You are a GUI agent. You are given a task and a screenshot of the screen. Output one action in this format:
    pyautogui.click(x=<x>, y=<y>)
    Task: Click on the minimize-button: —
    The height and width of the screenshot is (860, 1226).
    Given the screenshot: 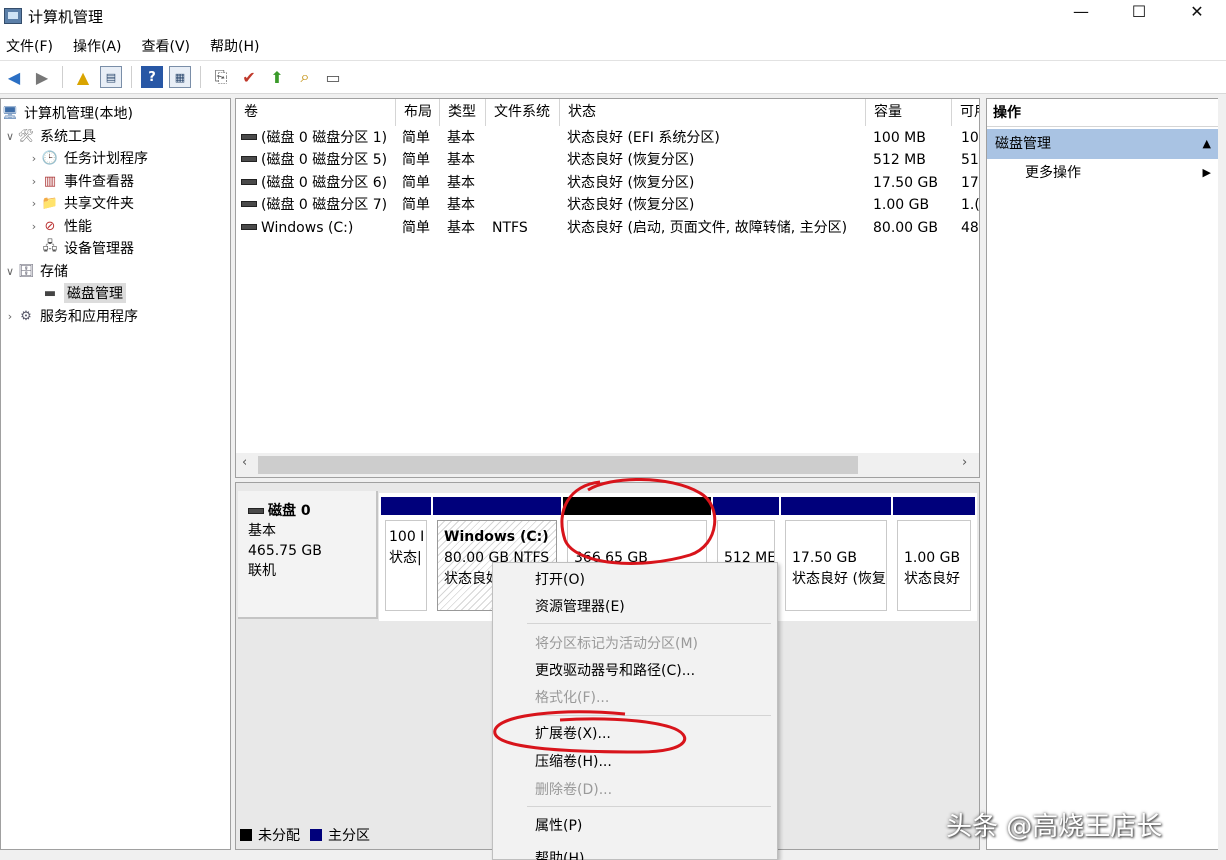 What is the action you would take?
    pyautogui.click(x=1081, y=13)
    